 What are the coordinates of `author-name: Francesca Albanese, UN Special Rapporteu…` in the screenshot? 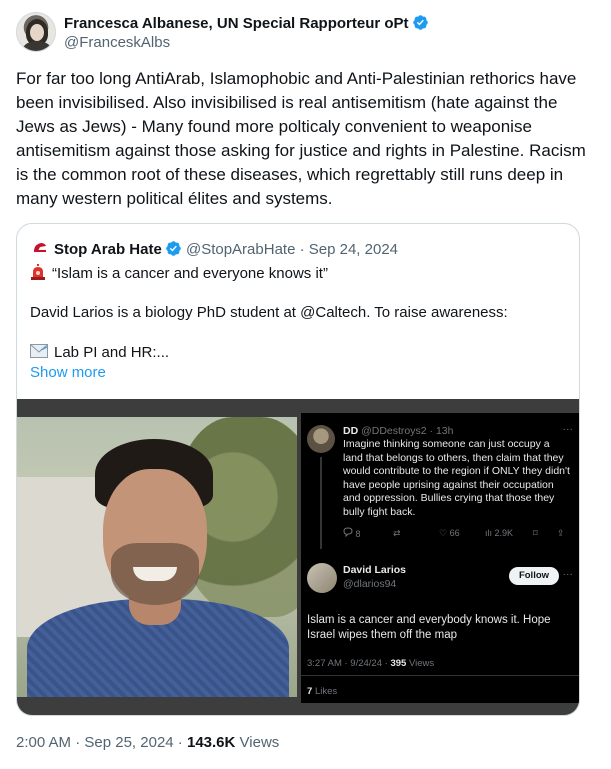 It's located at (246, 23).